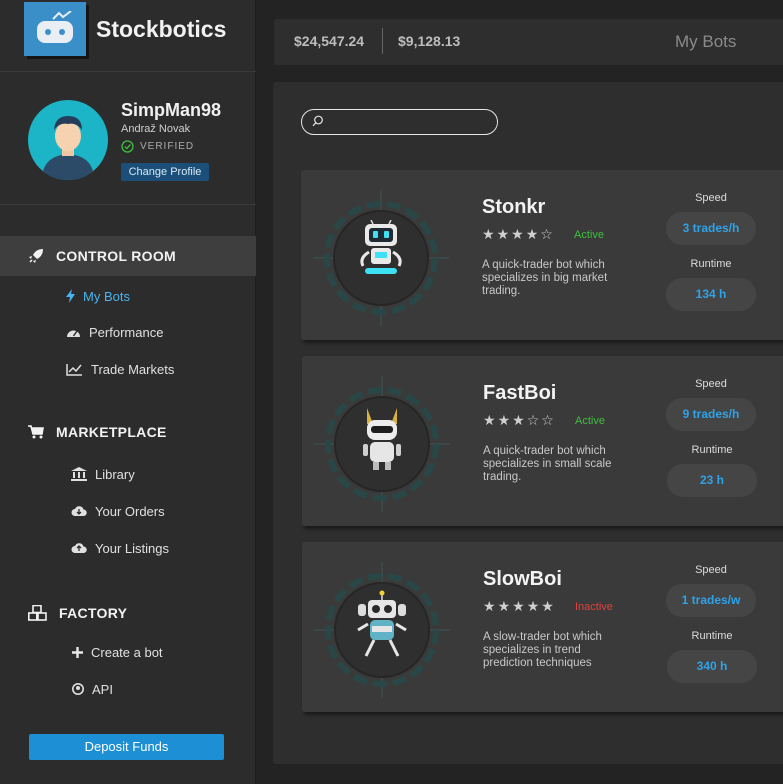  I want to click on sidebar-item-label: Performance, so click(126, 332).